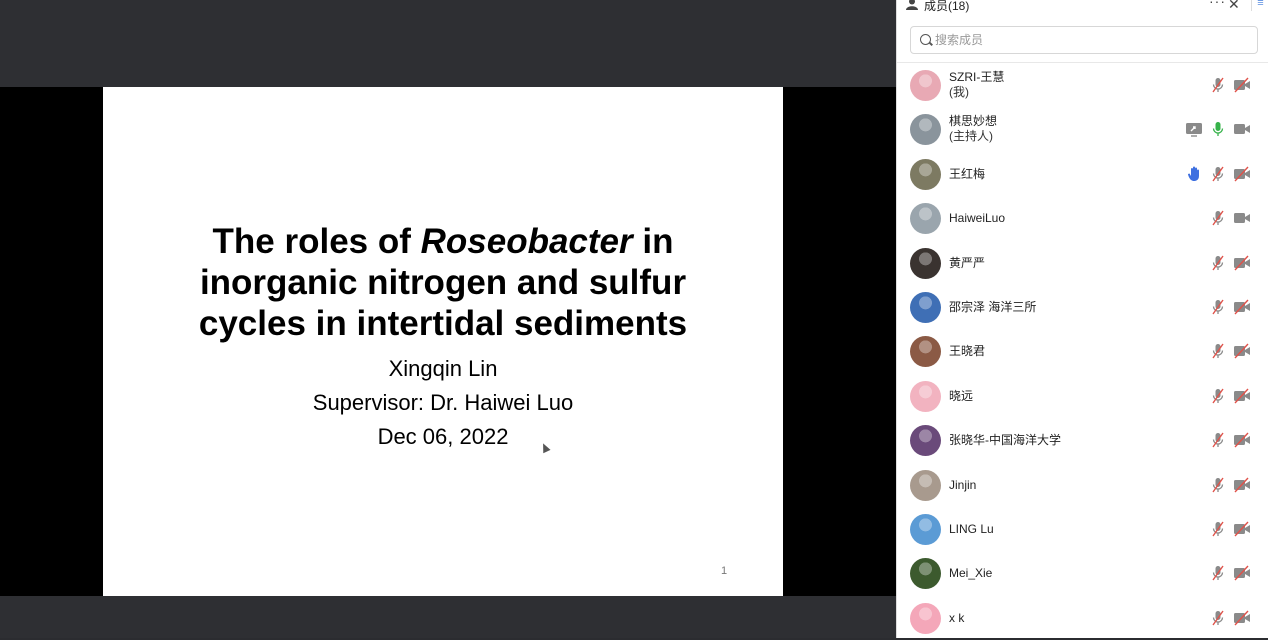  What do you see at coordinates (1194, 174) in the screenshot?
I see `raised-hand-icon` at bounding box center [1194, 174].